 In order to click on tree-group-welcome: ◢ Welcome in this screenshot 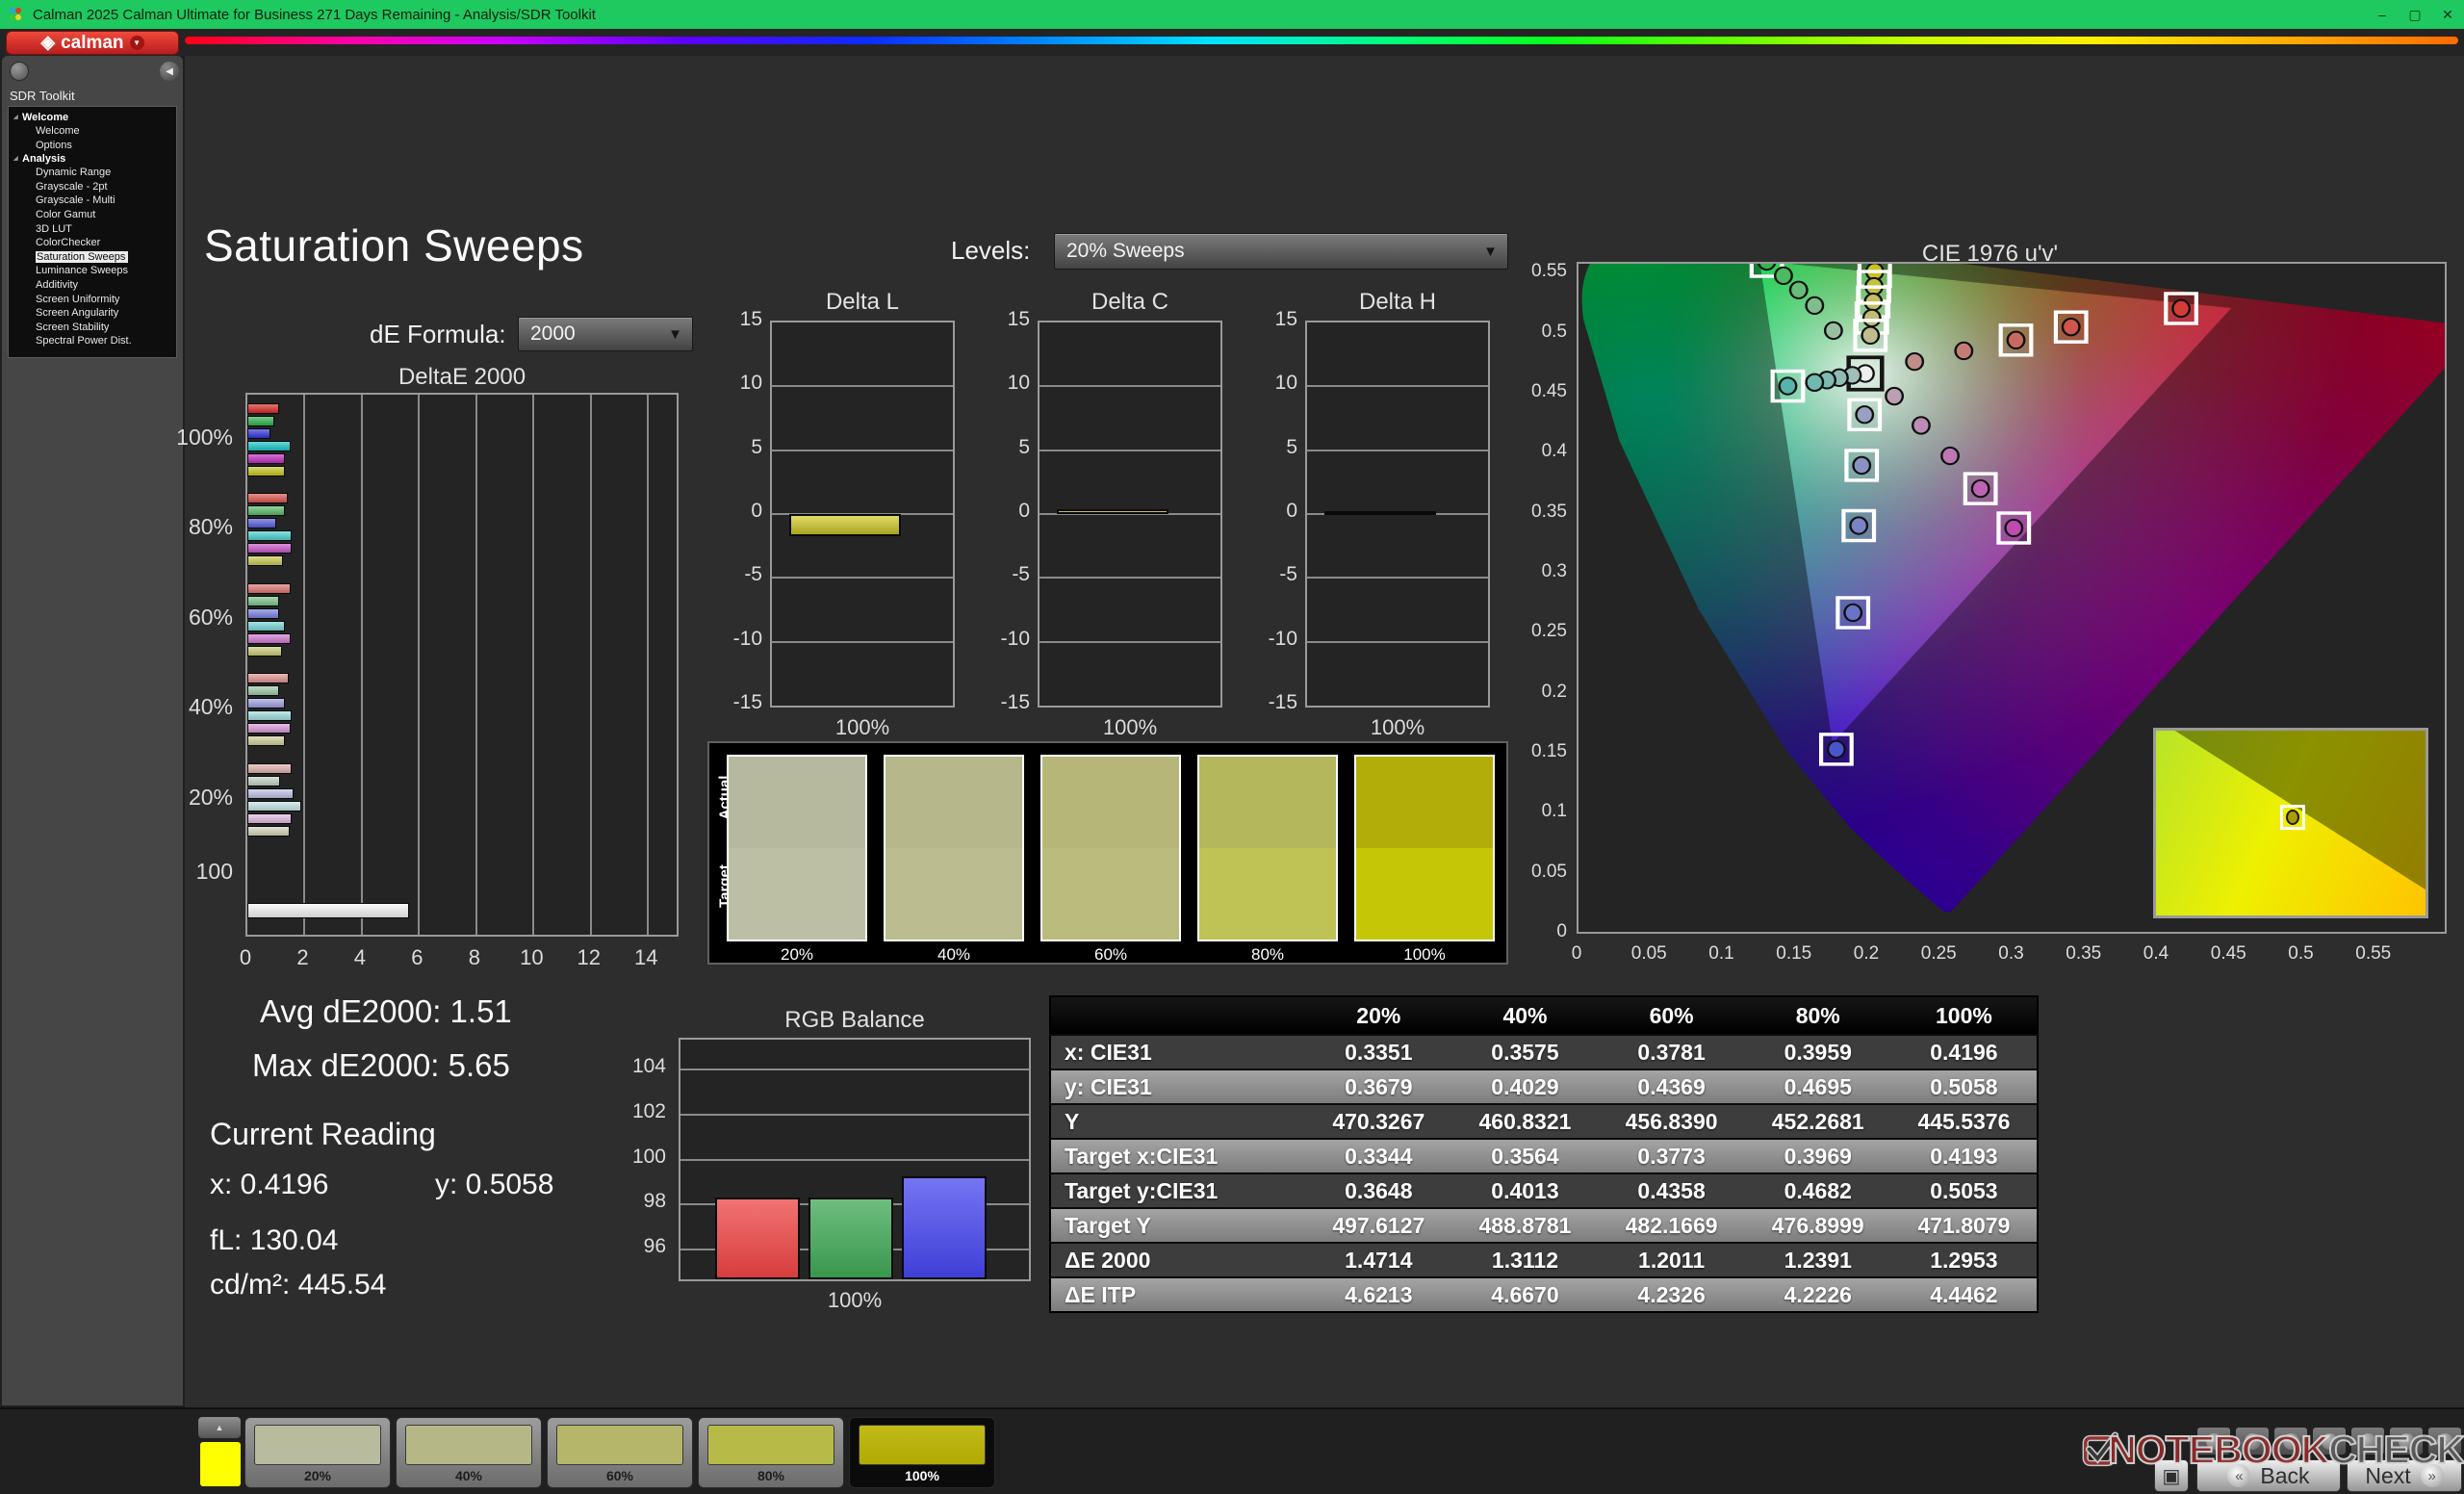, I will do `click(92, 117)`.